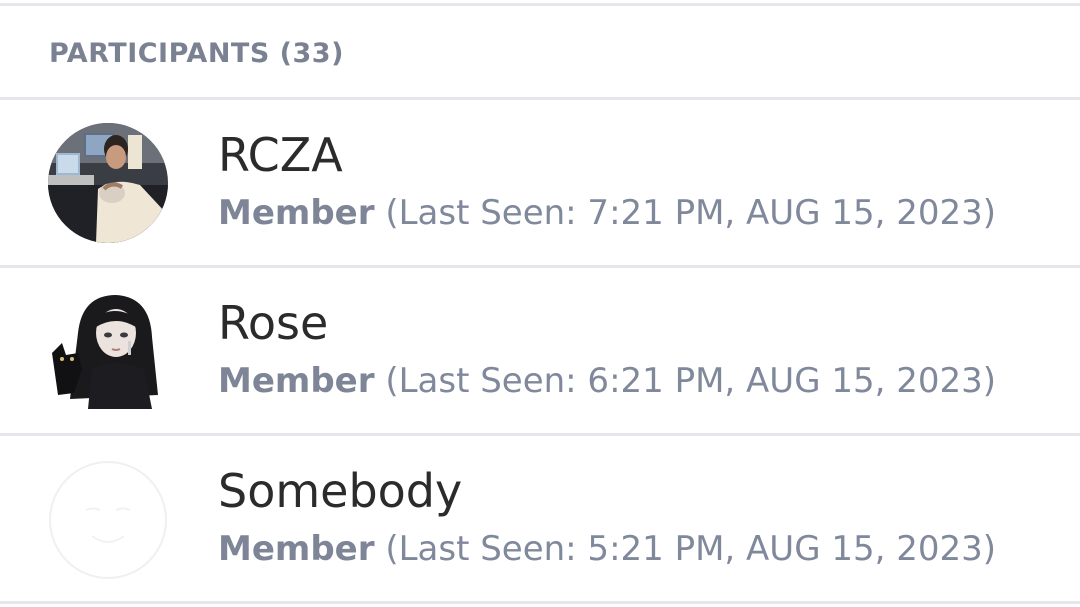 The width and height of the screenshot is (1080, 607). Describe the element at coordinates (540, 602) in the screenshot. I see `divider` at that location.